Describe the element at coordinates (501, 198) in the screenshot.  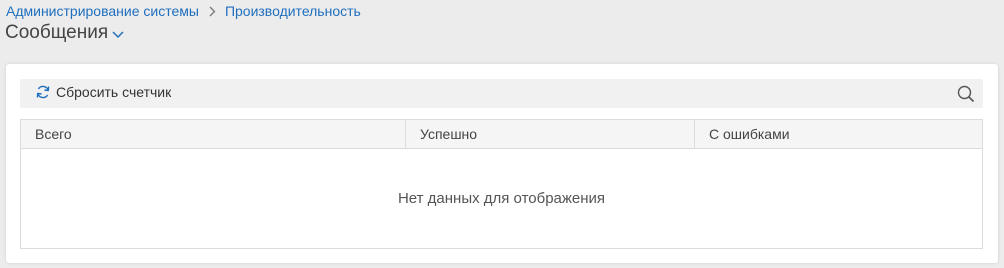
I see `empty-state-message: Нет данных для отображения` at that location.